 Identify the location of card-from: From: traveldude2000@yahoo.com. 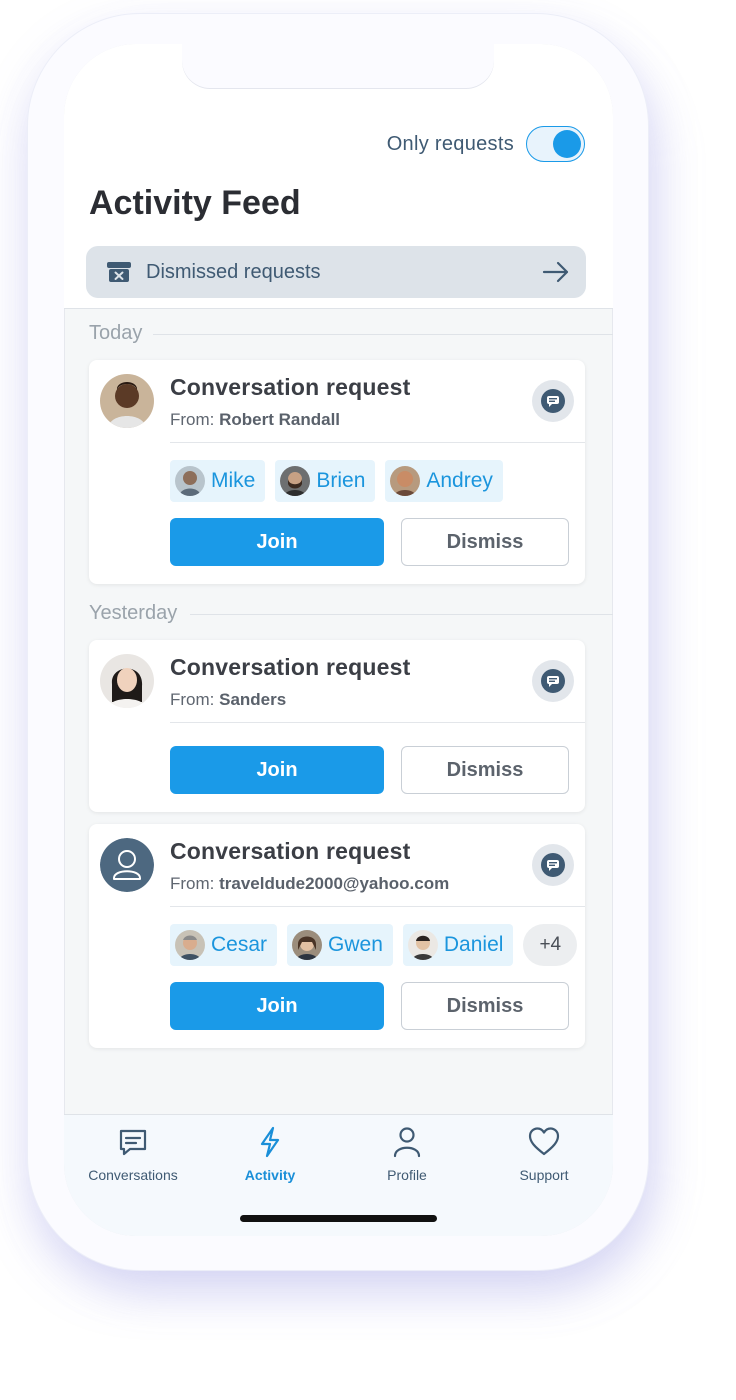
(309, 884).